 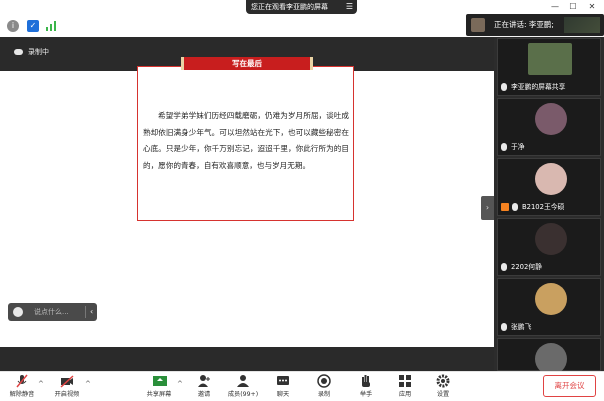 I want to click on invite-label: 邀请, so click(x=204, y=394).